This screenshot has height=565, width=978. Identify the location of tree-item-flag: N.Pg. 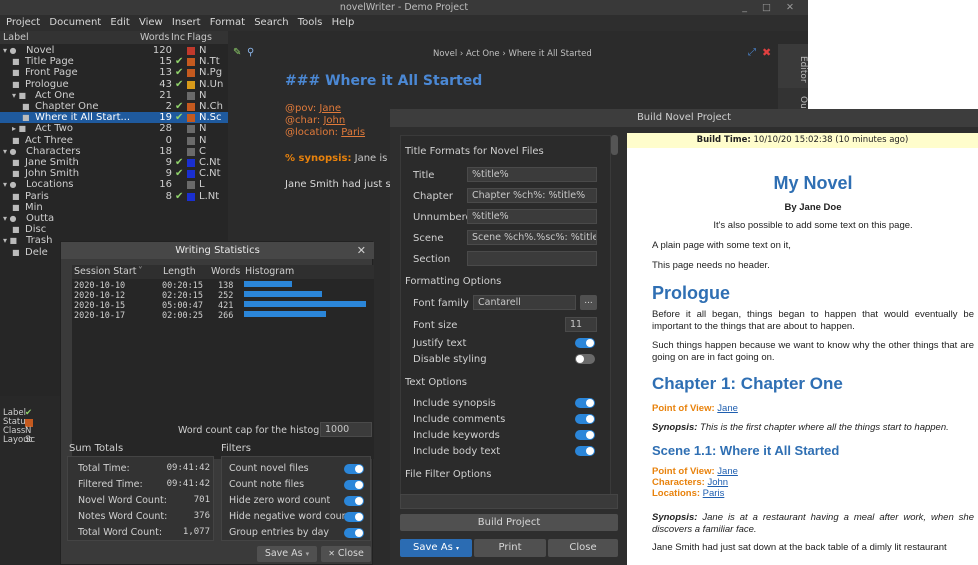
(211, 73).